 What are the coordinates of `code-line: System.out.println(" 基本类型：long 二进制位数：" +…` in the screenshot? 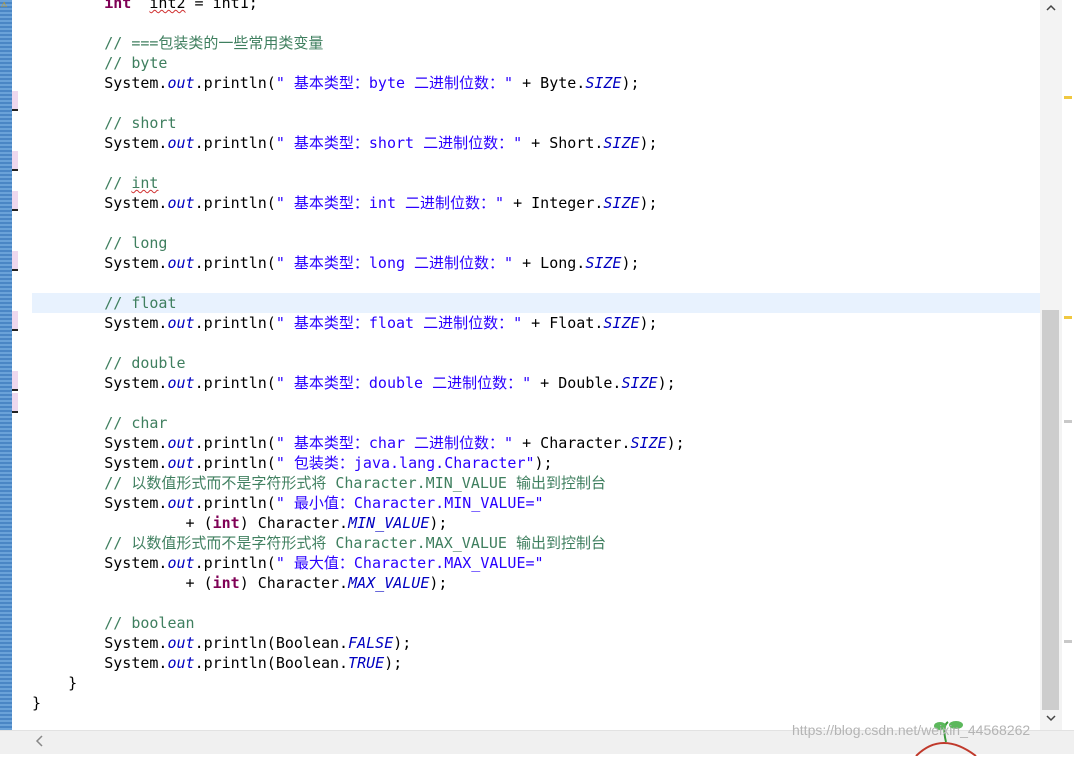 It's located at (536, 263).